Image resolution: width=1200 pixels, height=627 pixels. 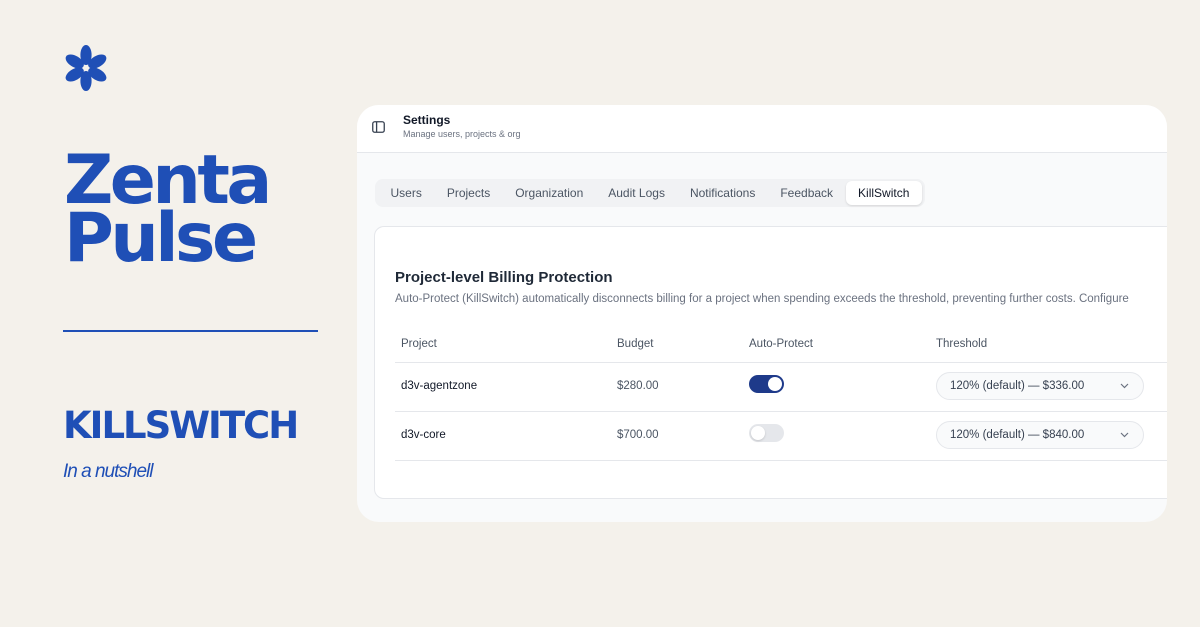 What do you see at coordinates (161, 238) in the screenshot?
I see `brand-name-line-2: Pulse` at bounding box center [161, 238].